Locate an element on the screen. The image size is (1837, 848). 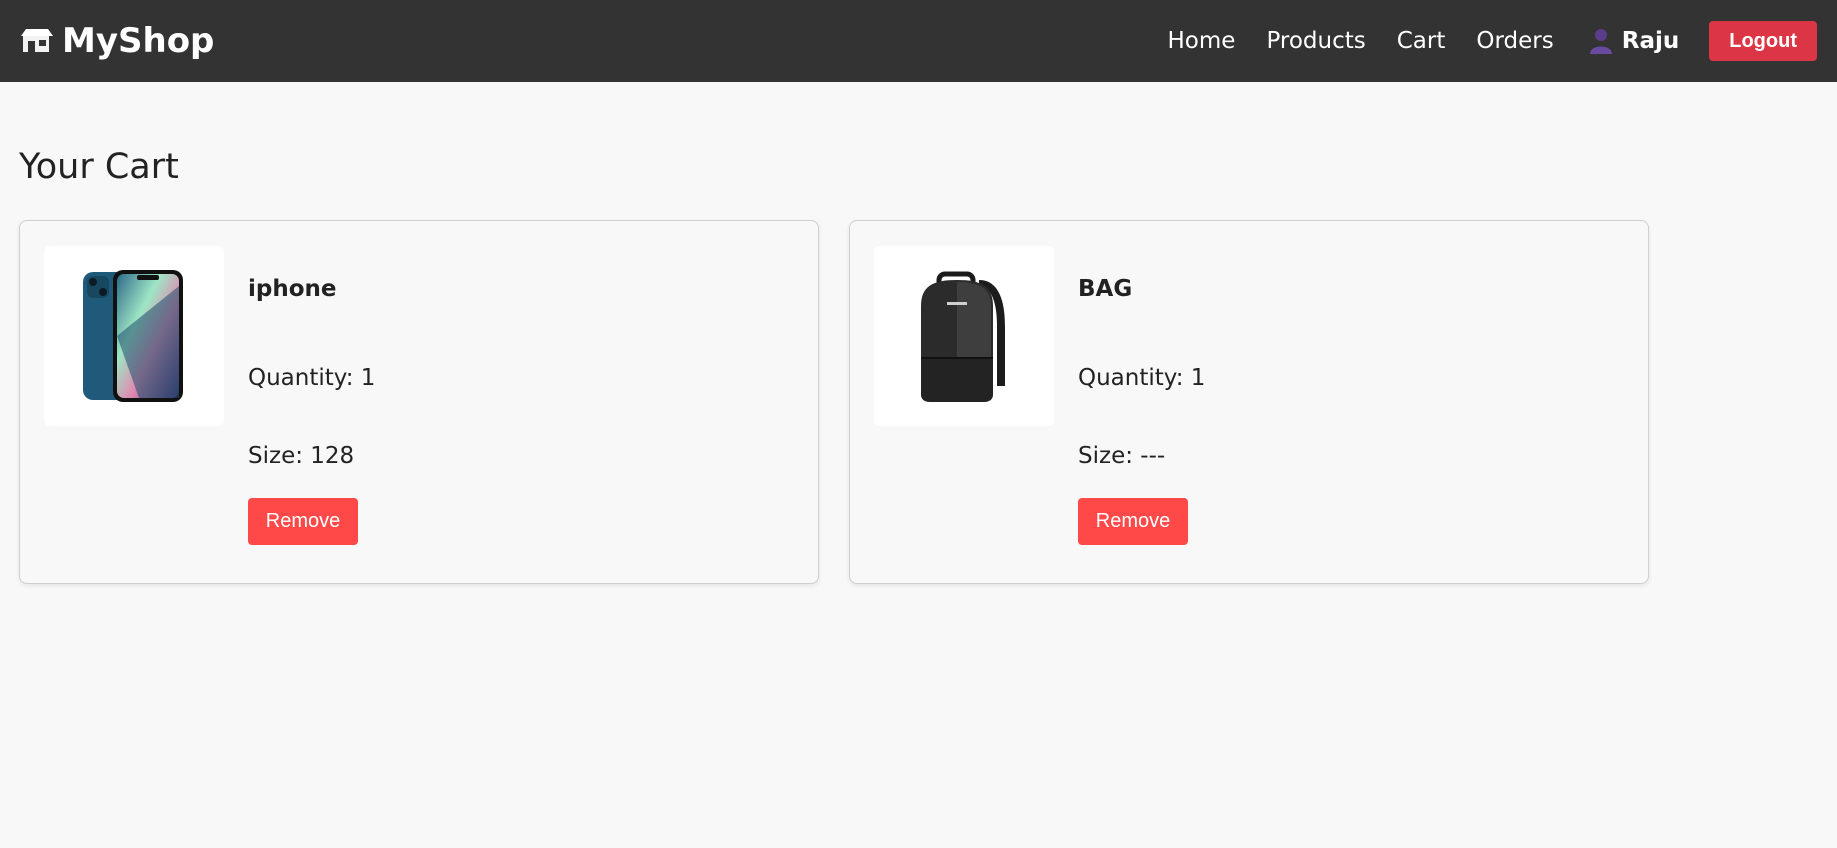
user-name: Raju is located at coordinates (1650, 41).